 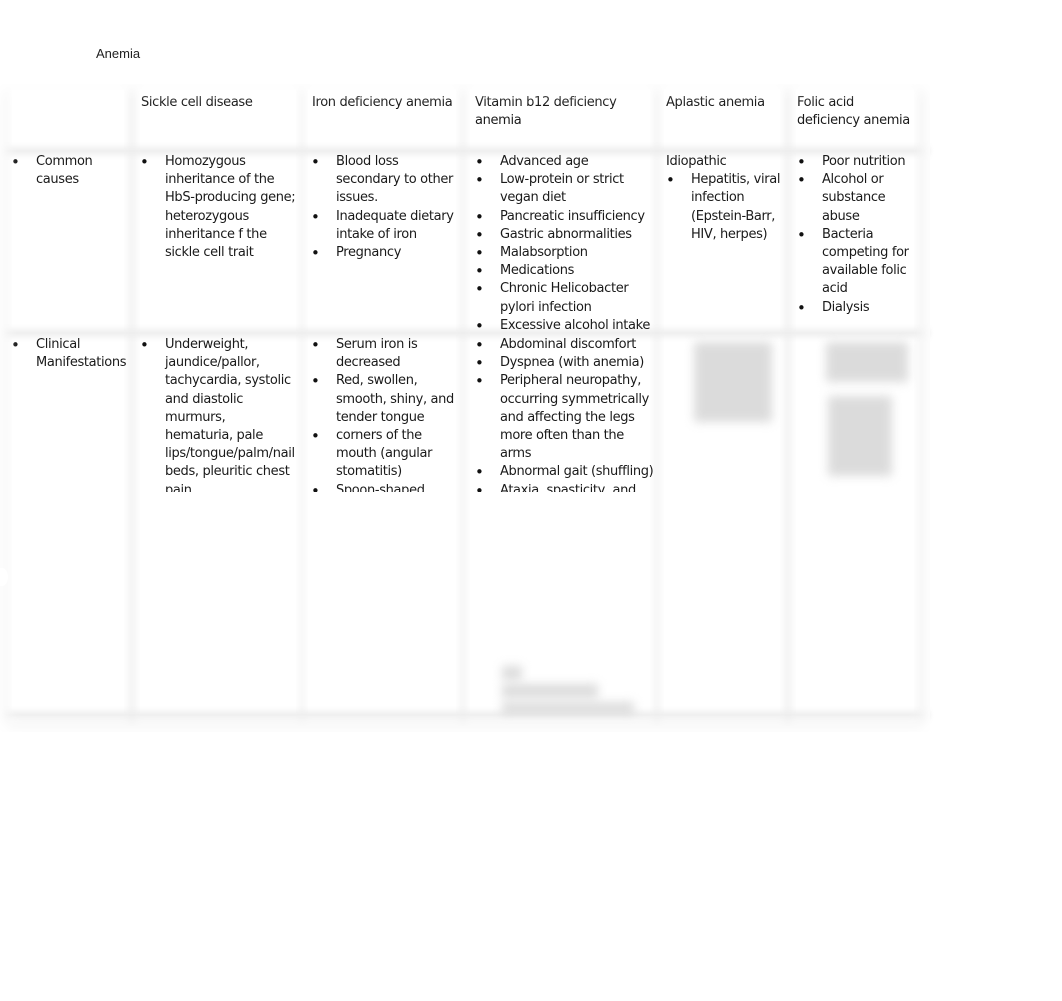 What do you see at coordinates (384, 180) in the screenshot?
I see `list-item: Blood loss secondary to other issues.` at bounding box center [384, 180].